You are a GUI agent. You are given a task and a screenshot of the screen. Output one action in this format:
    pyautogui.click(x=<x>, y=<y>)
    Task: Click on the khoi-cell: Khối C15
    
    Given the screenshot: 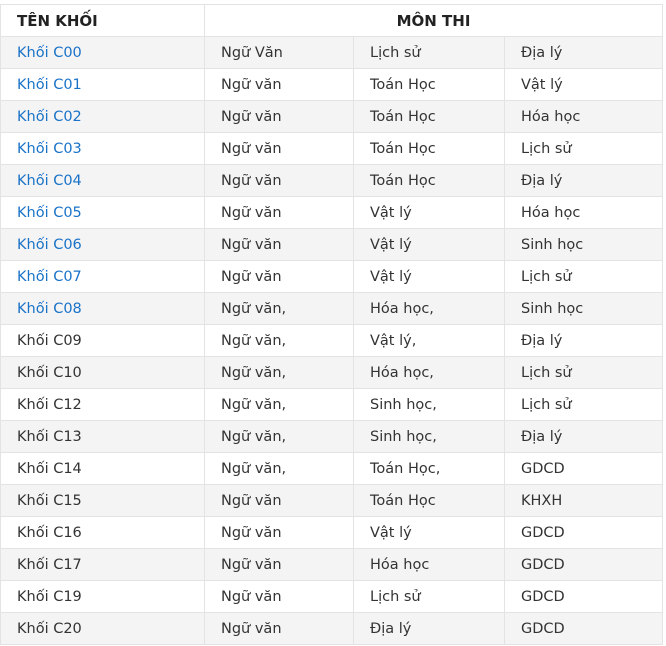 What is the action you would take?
    pyautogui.click(x=102, y=500)
    